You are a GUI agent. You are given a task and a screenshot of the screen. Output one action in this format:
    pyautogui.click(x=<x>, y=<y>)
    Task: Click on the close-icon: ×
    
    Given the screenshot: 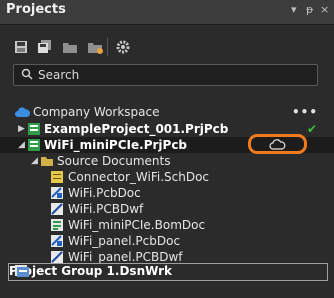 What is the action you would take?
    pyautogui.click(x=324, y=9)
    